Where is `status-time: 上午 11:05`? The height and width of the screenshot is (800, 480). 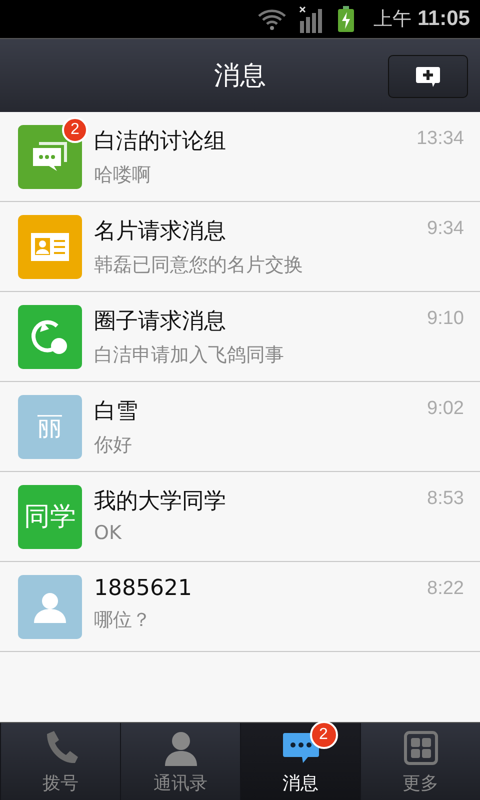 status-time: 上午 11:05 is located at coordinates (421, 19).